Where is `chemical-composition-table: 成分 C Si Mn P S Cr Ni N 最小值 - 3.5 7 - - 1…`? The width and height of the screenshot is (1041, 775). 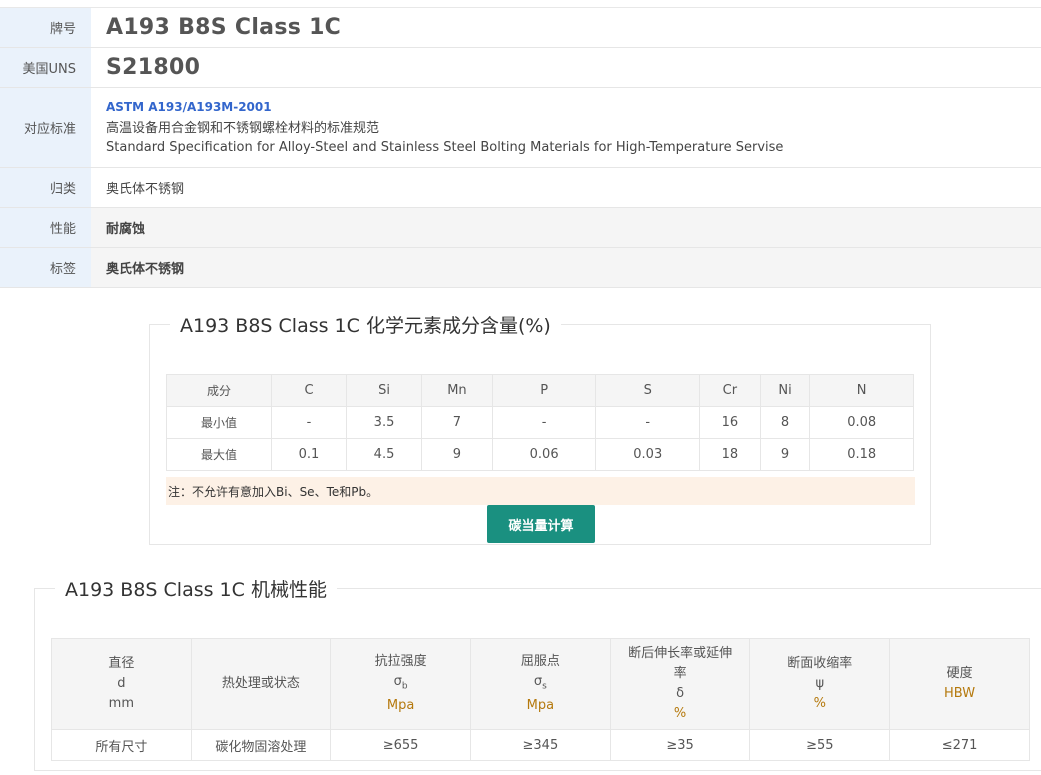
chemical-composition-table: 成分 C Si Mn P S Cr Ni N 最小值 - 3.5 7 - - 1… is located at coordinates (540, 422).